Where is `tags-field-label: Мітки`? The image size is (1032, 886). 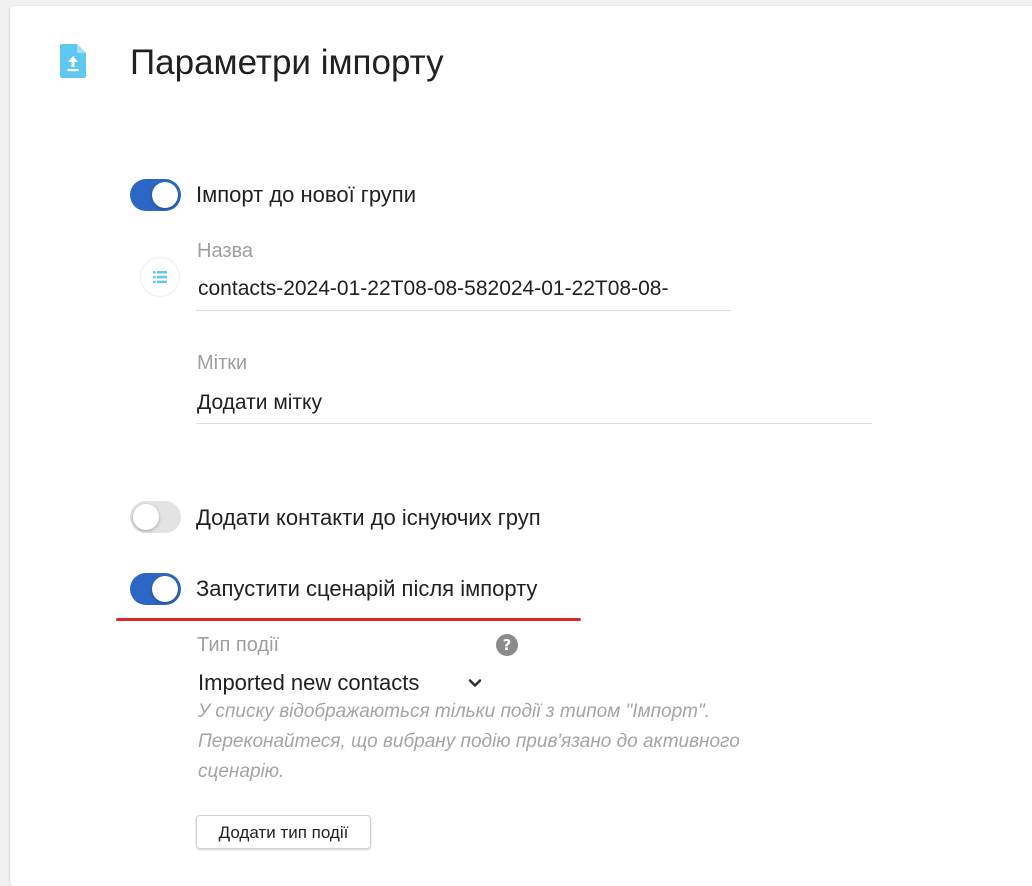 tags-field-label: Мітки is located at coordinates (222, 363).